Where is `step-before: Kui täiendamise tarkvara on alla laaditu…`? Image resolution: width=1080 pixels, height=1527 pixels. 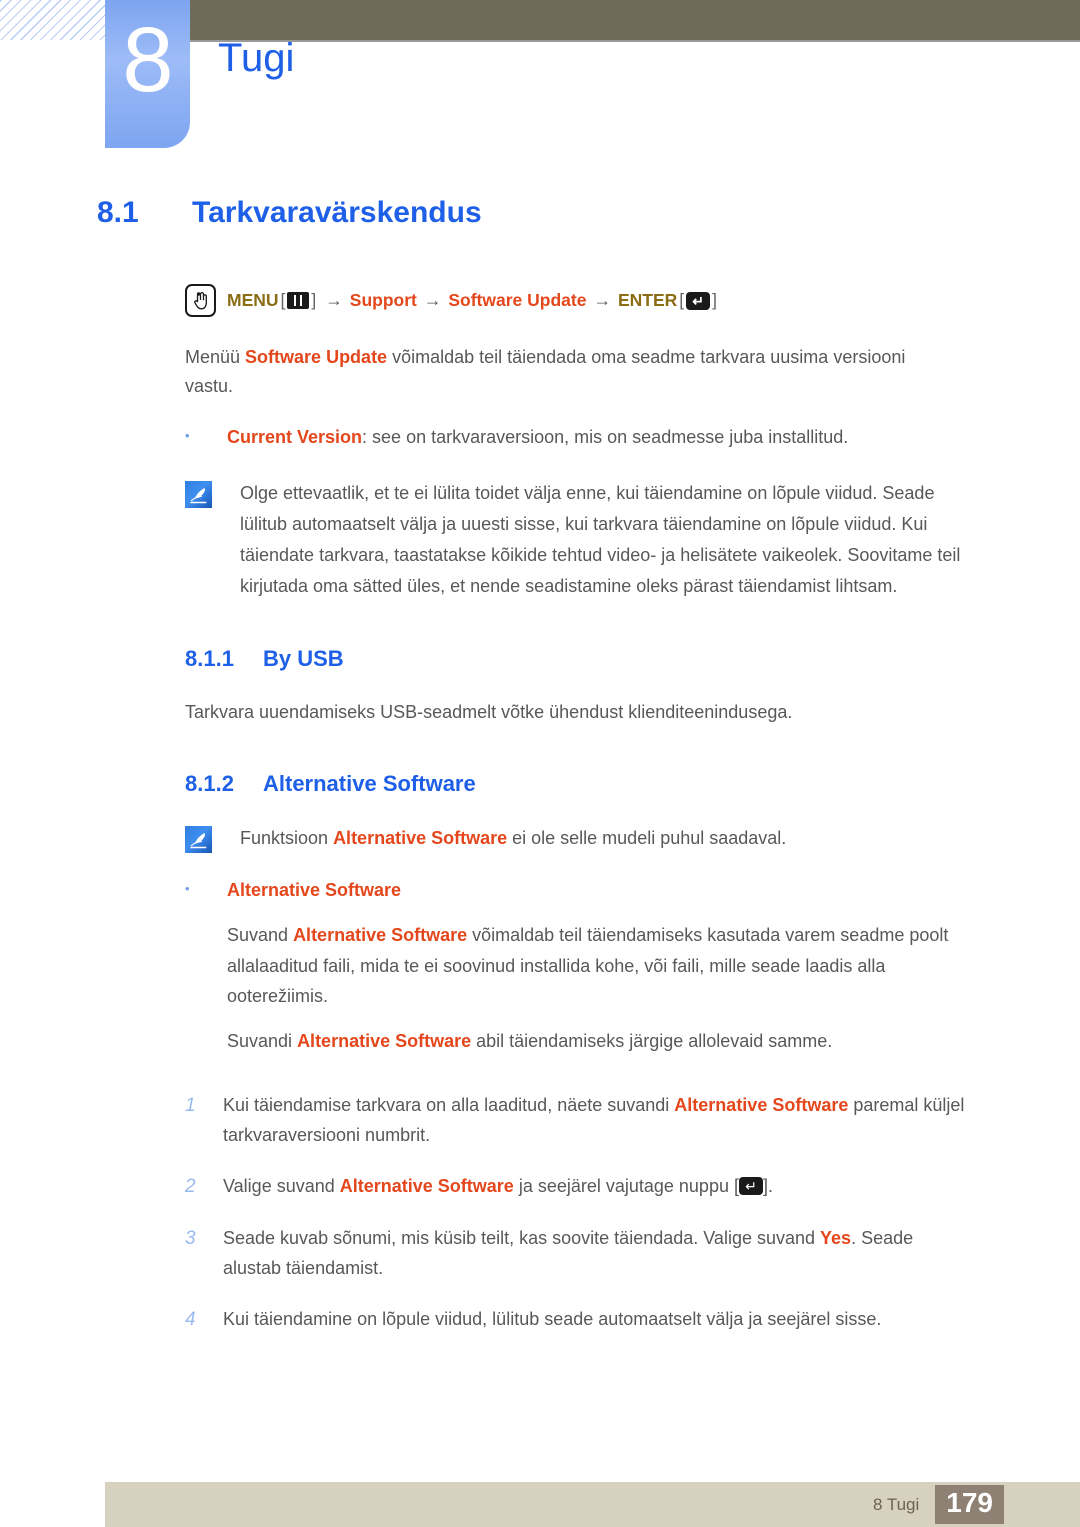
step-before: Kui täiendamise tarkvara on alla laaditu… is located at coordinates (449, 1105).